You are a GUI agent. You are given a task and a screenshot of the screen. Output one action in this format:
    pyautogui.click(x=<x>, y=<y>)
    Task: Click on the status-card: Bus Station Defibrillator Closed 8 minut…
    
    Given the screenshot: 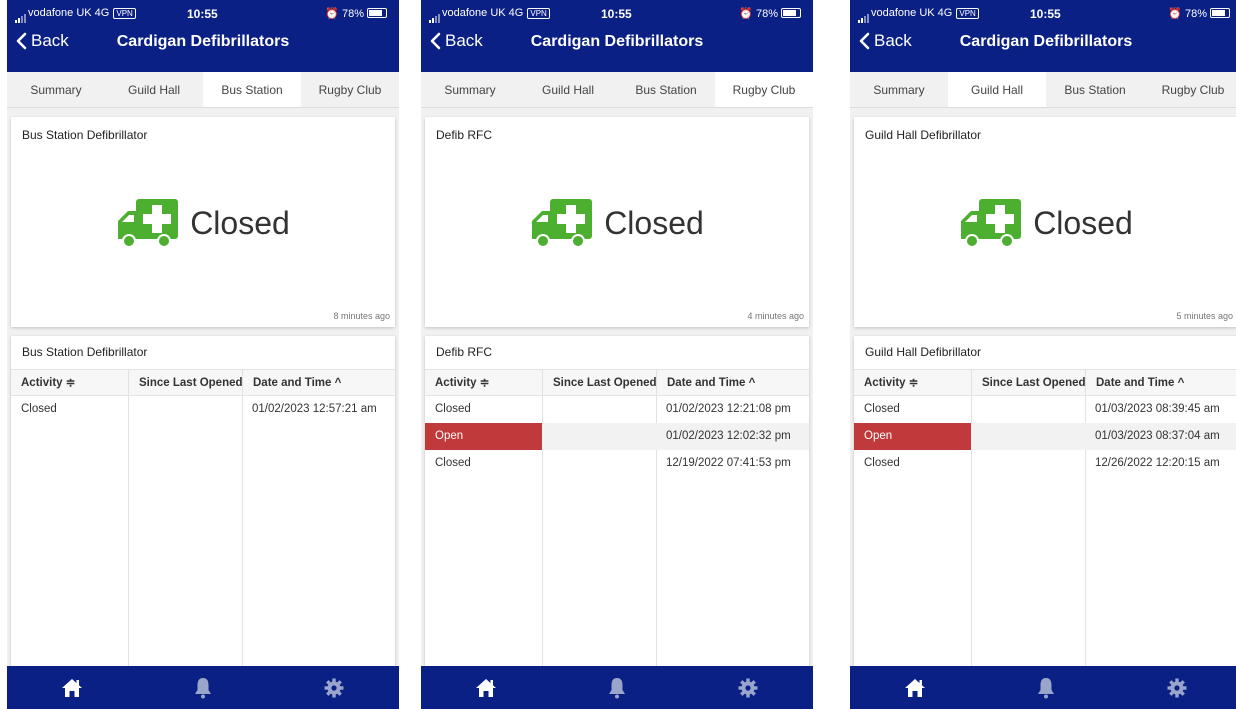 What is the action you would take?
    pyautogui.click(x=203, y=222)
    